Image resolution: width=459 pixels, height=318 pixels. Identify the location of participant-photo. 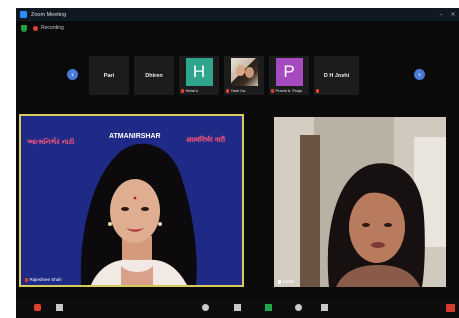
(244, 71).